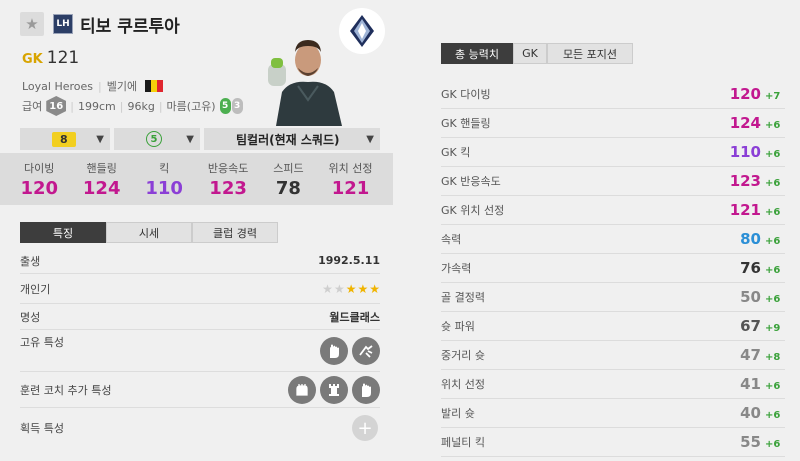 This screenshot has height=461, width=800. What do you see at coordinates (200, 317) in the screenshot?
I see `fame-row: 명성 월드클래스` at bounding box center [200, 317].